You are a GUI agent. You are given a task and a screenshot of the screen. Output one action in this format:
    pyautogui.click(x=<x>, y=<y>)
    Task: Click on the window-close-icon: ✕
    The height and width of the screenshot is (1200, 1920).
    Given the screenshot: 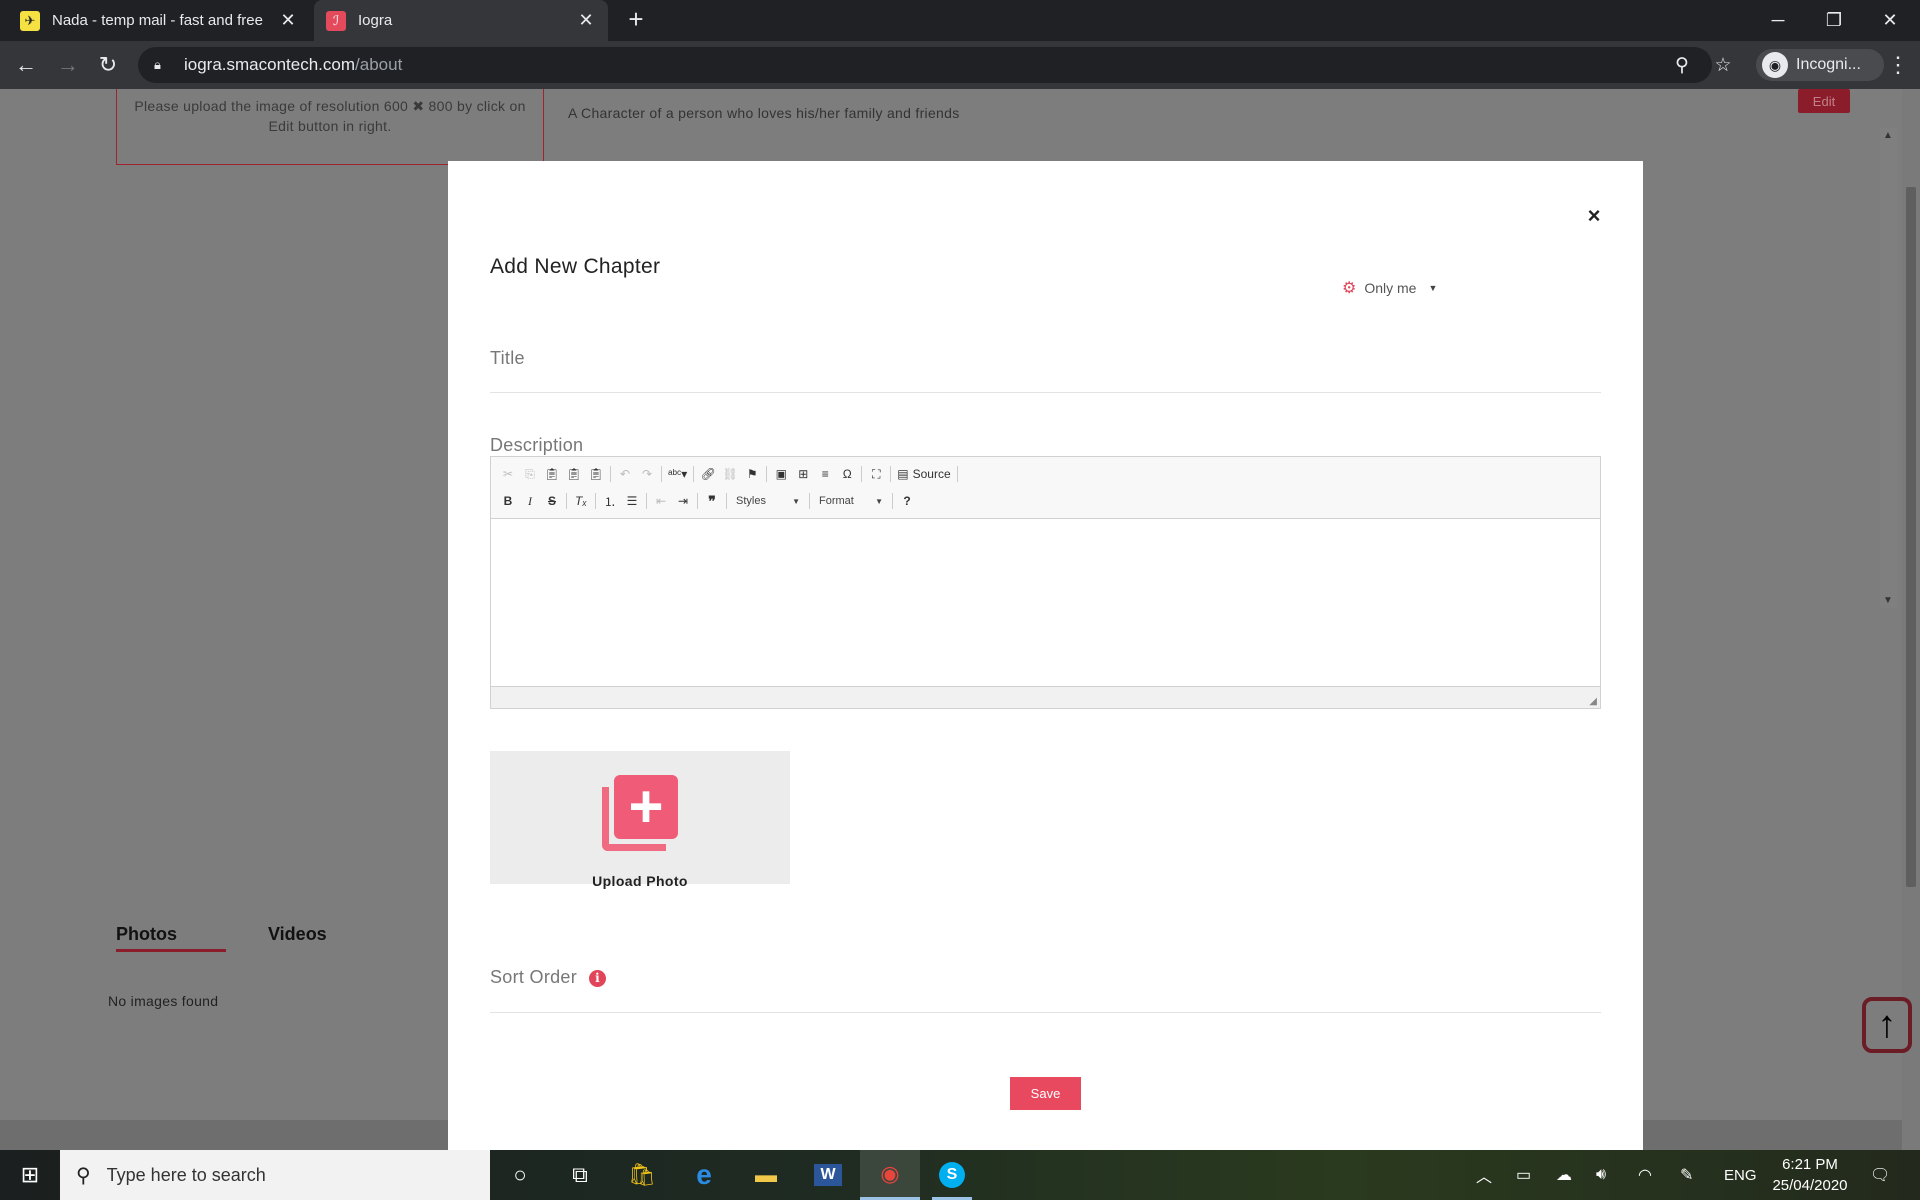 What is the action you would take?
    pyautogui.click(x=1890, y=20)
    